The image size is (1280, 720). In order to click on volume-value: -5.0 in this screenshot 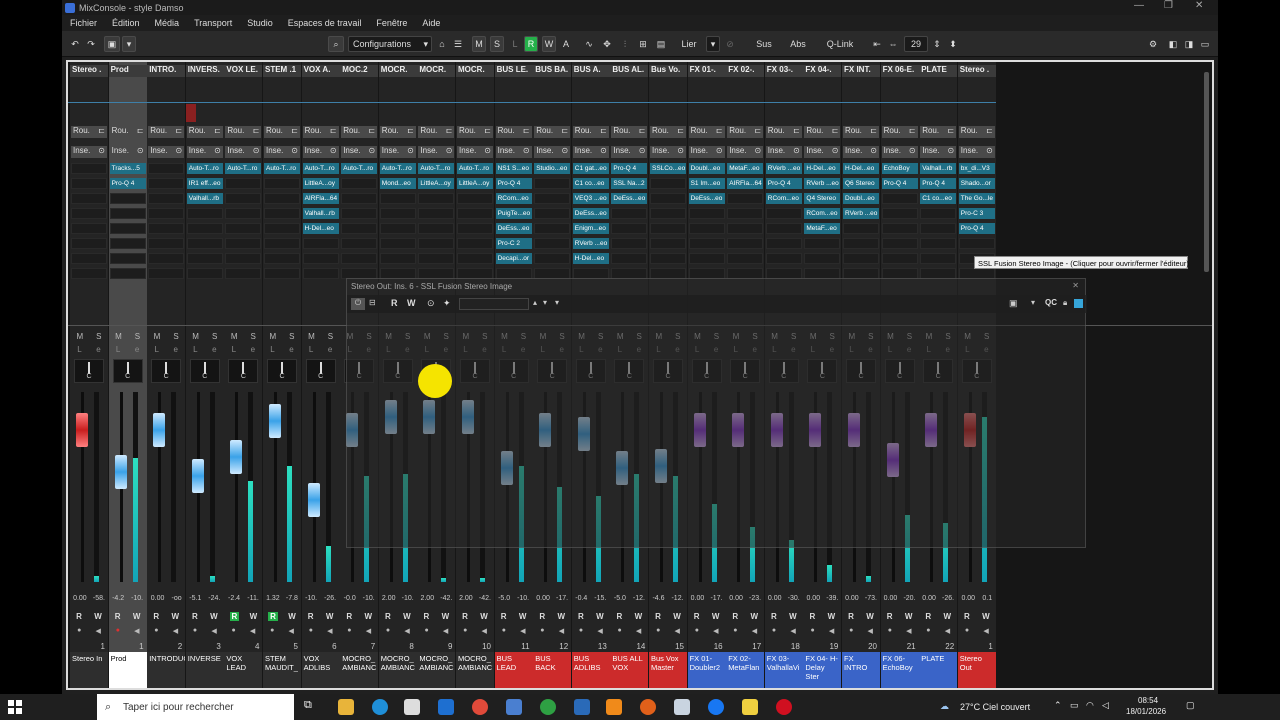, I will do `click(620, 598)`.